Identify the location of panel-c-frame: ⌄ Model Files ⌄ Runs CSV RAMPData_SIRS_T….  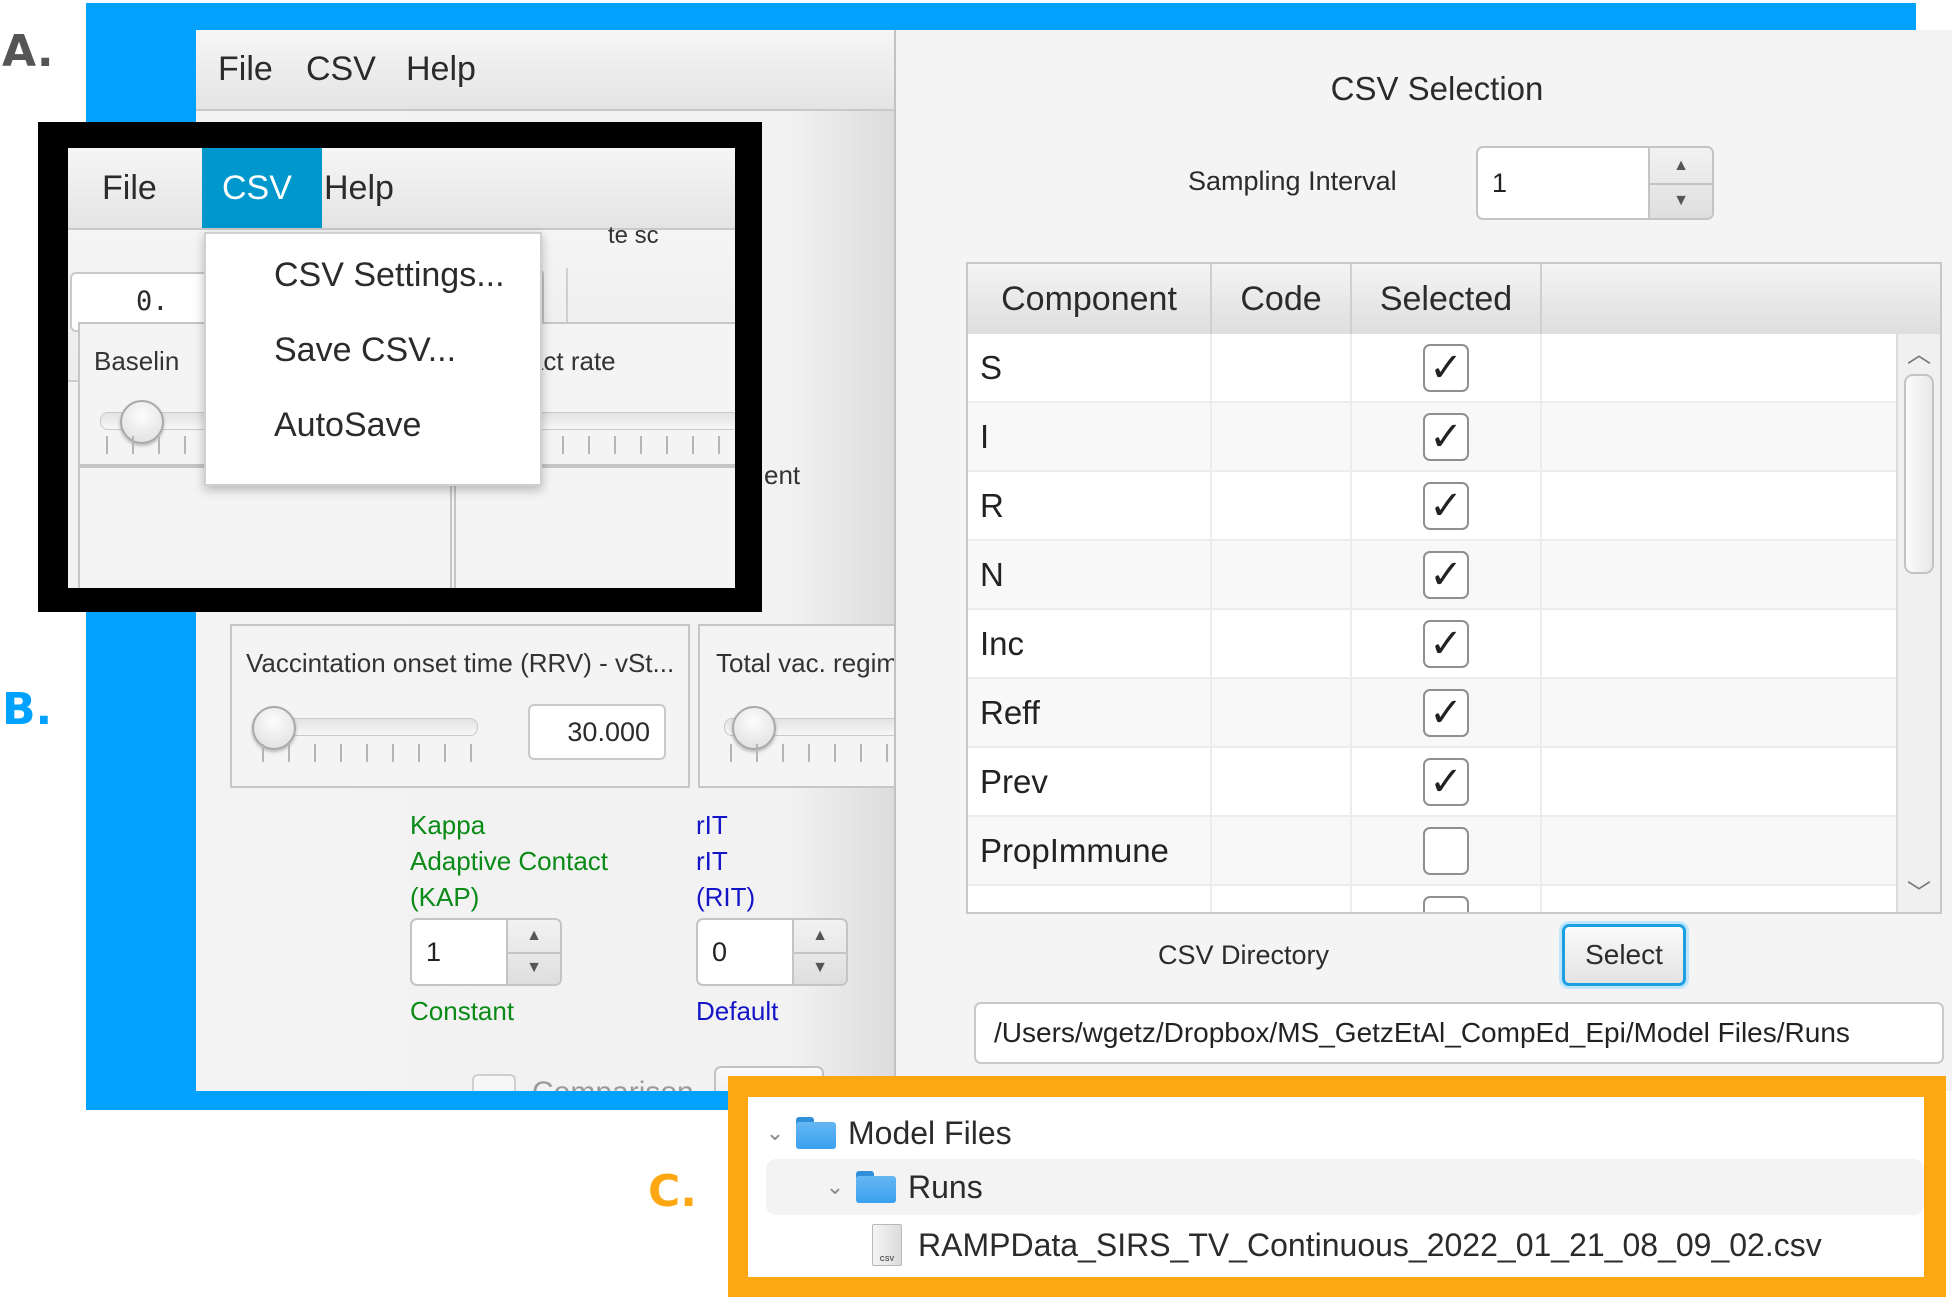
(1337, 1186).